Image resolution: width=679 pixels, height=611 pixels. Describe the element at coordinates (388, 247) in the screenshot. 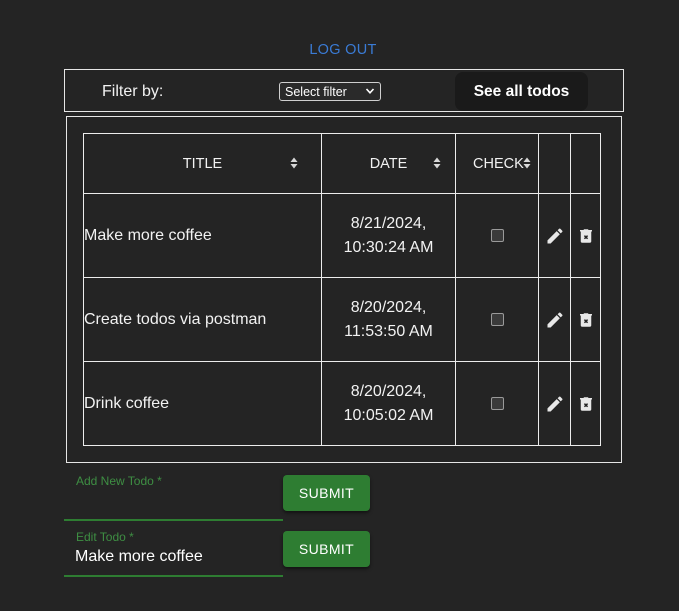

I see `todo-date-time: 10:30:24 AM` at that location.